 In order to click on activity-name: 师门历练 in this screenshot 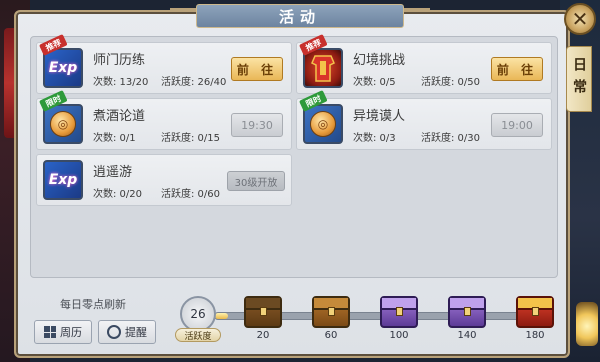, I will do `click(119, 60)`.